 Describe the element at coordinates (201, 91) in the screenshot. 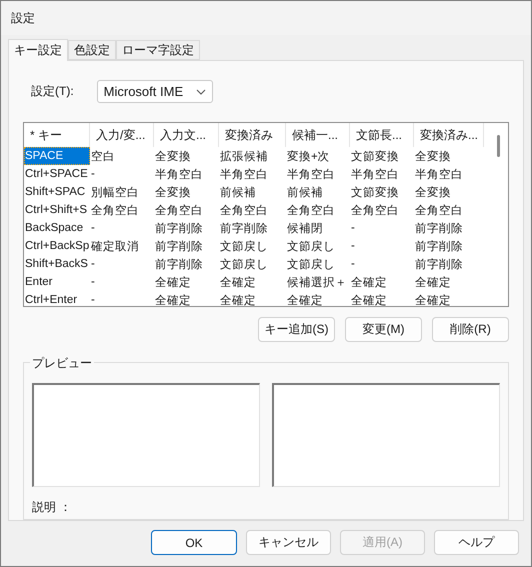

I see `chevron-down-icon` at that location.